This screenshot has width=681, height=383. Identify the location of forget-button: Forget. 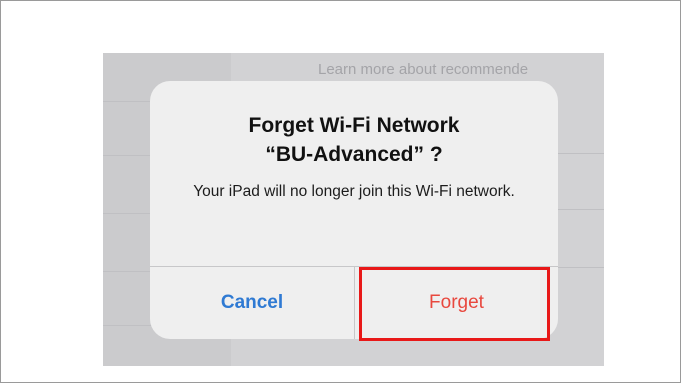
(456, 303).